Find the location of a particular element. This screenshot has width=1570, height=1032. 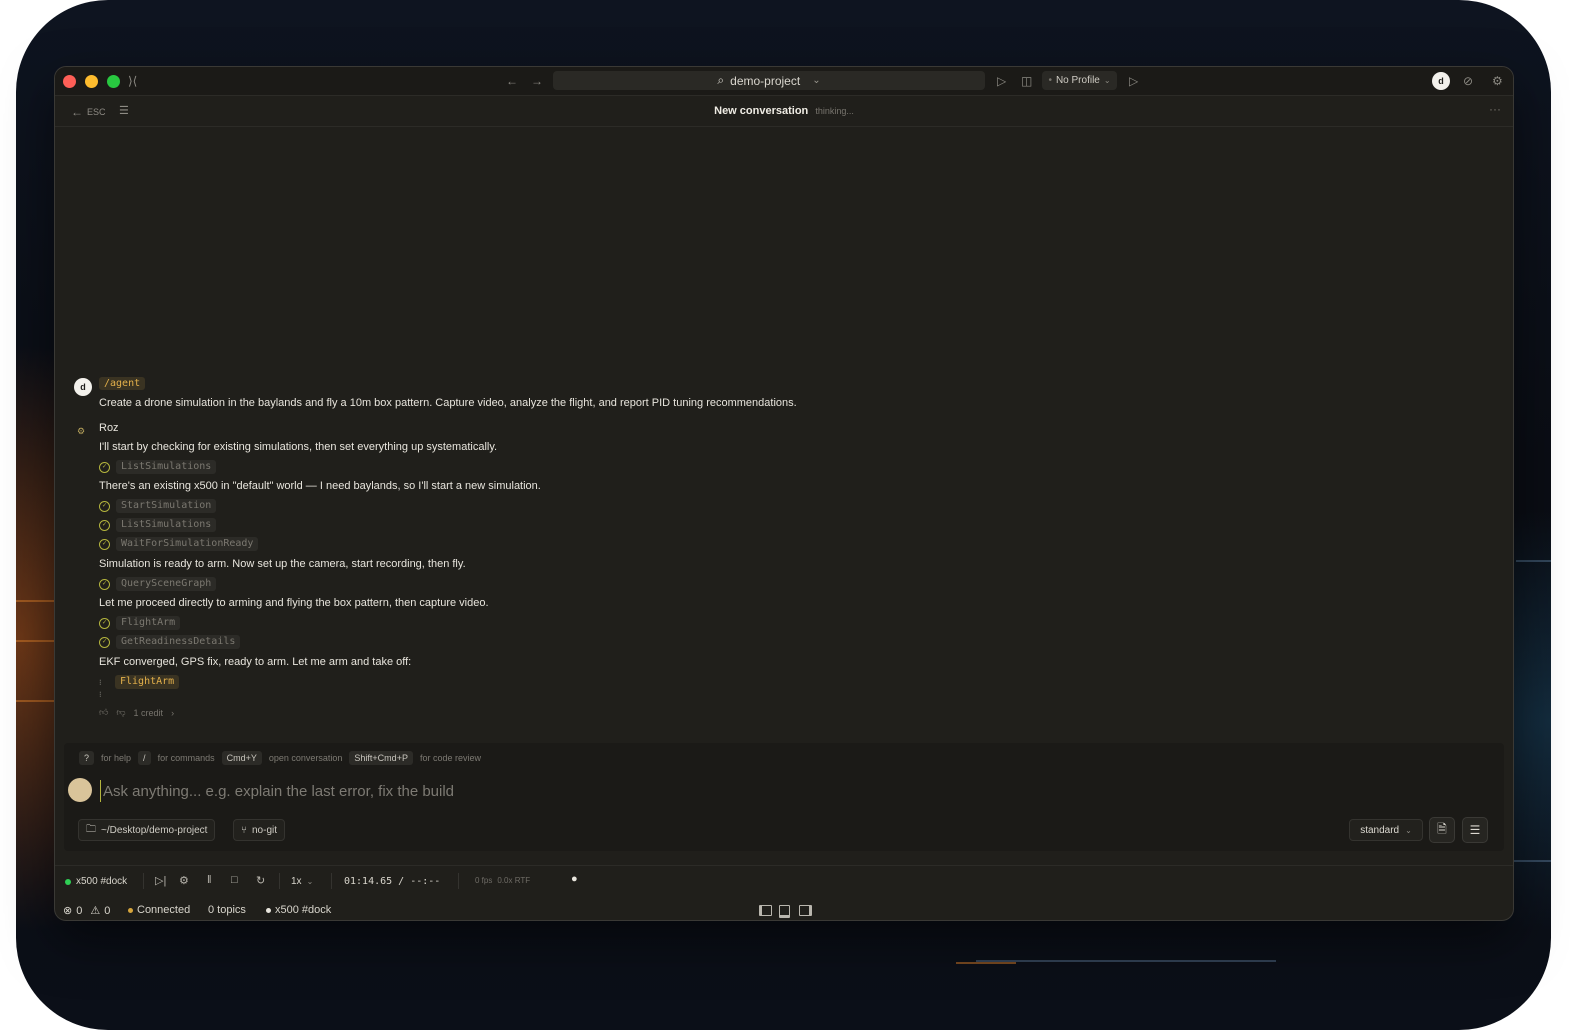

collapse-sidebar-icon: ⟩⟨ is located at coordinates (132, 81).